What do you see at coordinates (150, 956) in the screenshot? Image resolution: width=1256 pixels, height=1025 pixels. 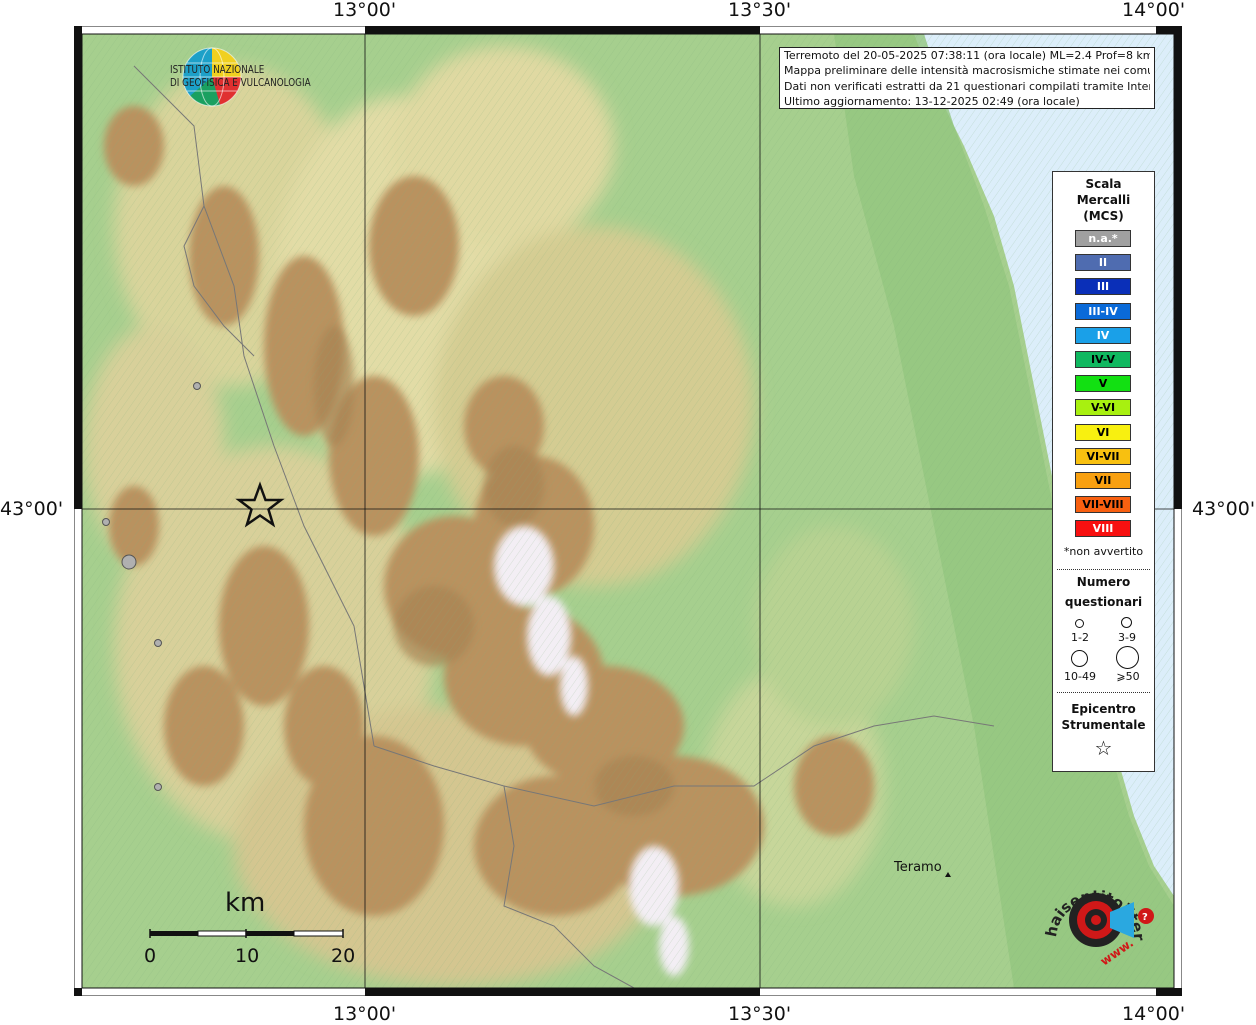 I see `scale-label-0: 0` at bounding box center [150, 956].